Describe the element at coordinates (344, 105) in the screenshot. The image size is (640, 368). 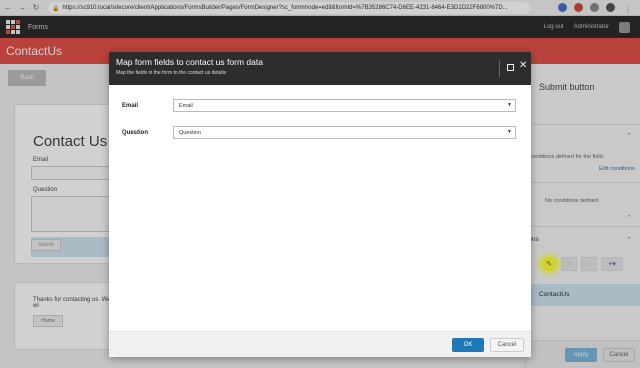
I see `email-mapping-select: Email ▼` at that location.